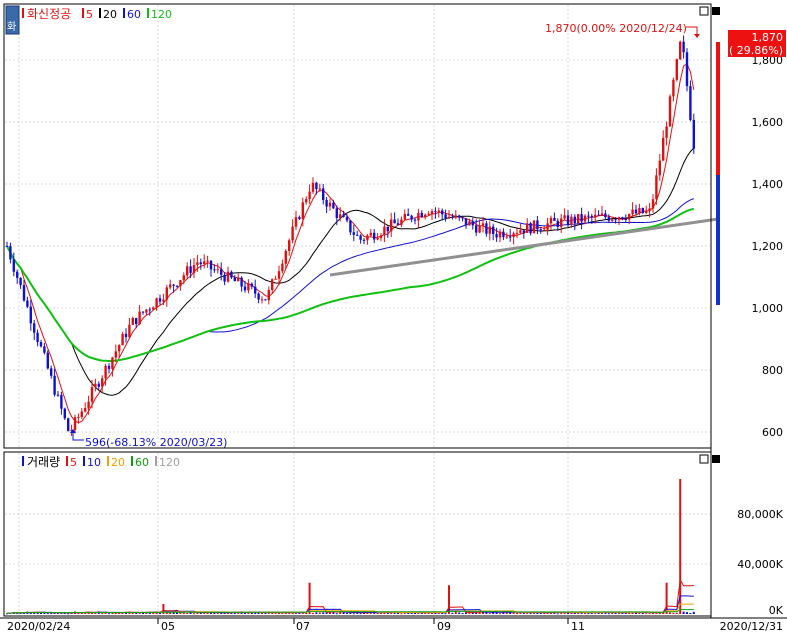  What do you see at coordinates (704, 11) in the screenshot?
I see `panel-maximize-button` at bounding box center [704, 11].